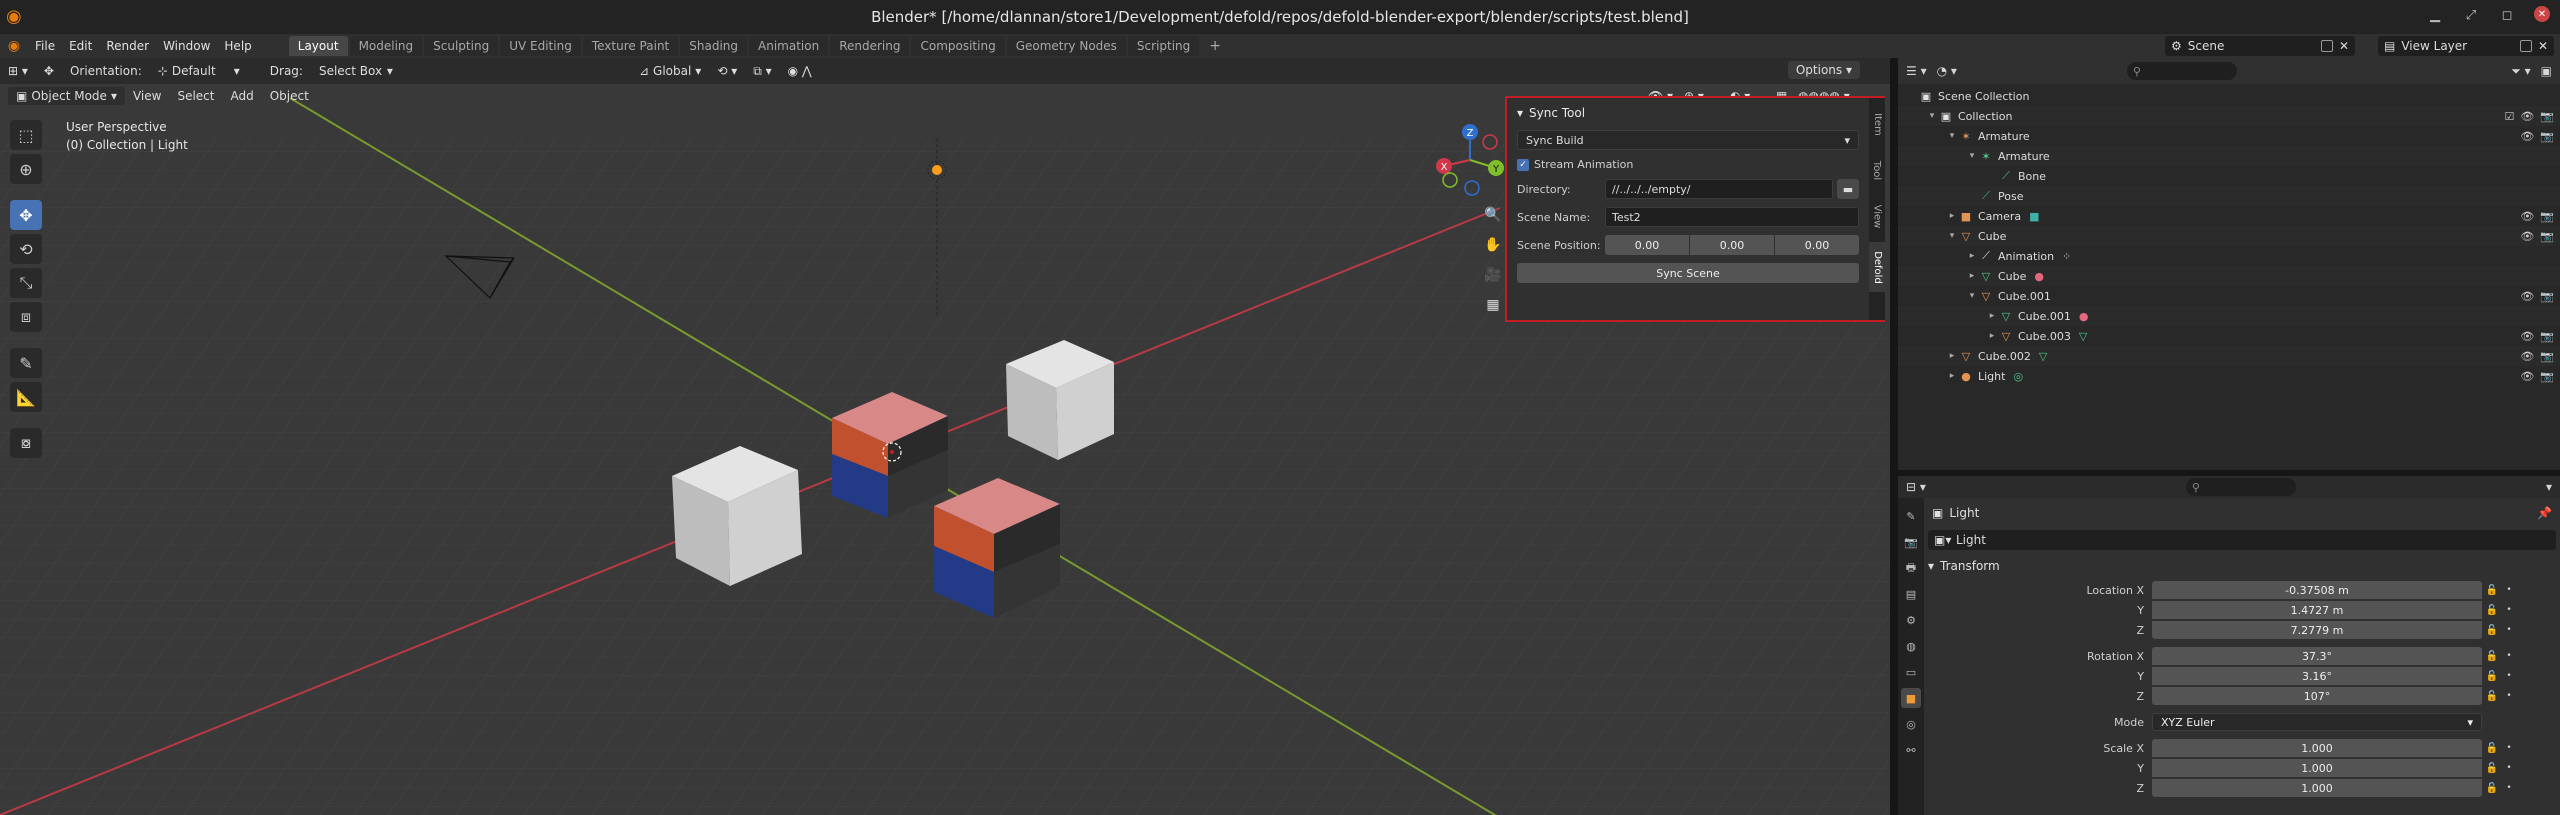 This screenshot has height=815, width=2560. I want to click on outliner-item: ▾ ▣ Collection ☑ 👁 📷, so click(2229, 116).